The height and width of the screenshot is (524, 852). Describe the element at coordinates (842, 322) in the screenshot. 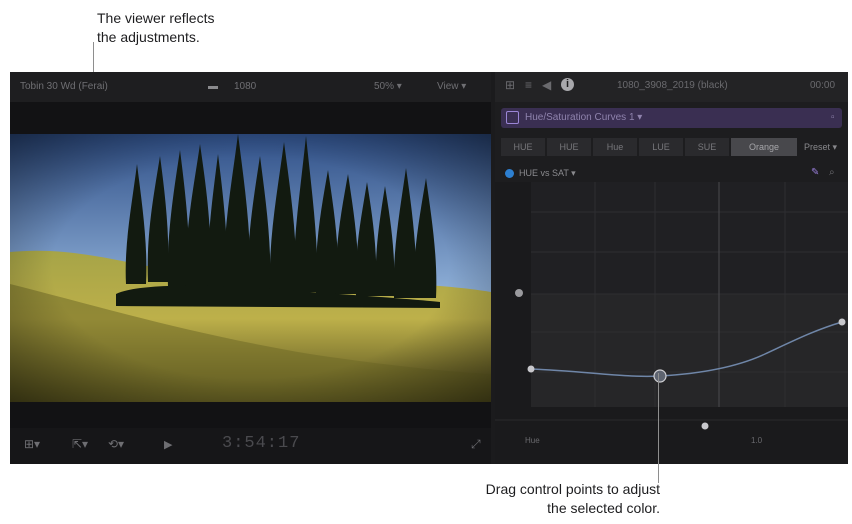

I see `curve-control-point-right` at that location.